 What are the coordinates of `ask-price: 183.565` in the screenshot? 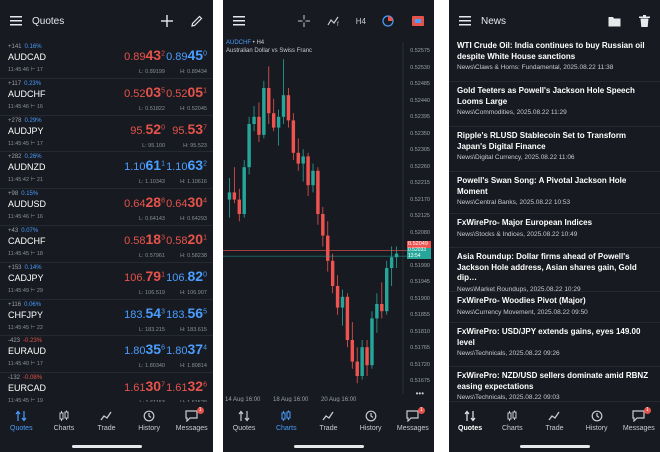 It's located at (186, 313).